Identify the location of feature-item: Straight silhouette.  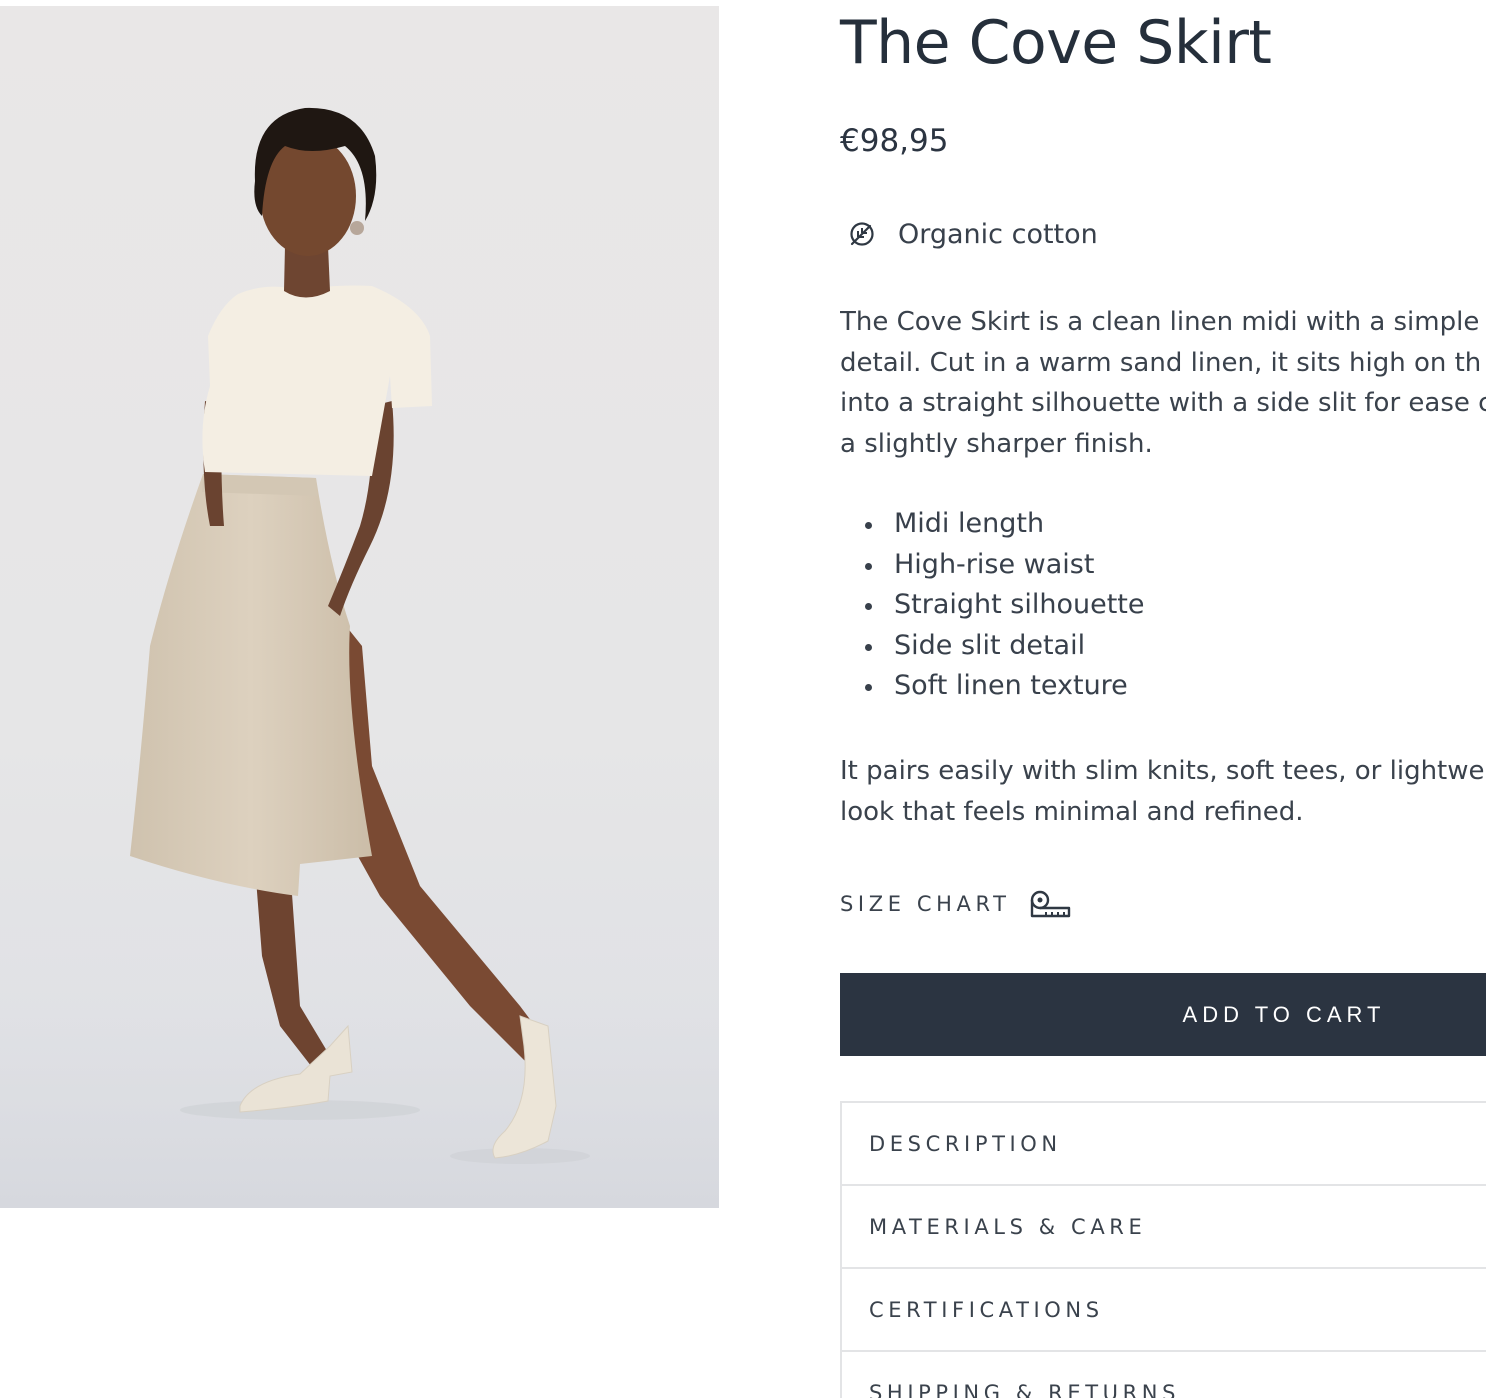
(1004, 605).